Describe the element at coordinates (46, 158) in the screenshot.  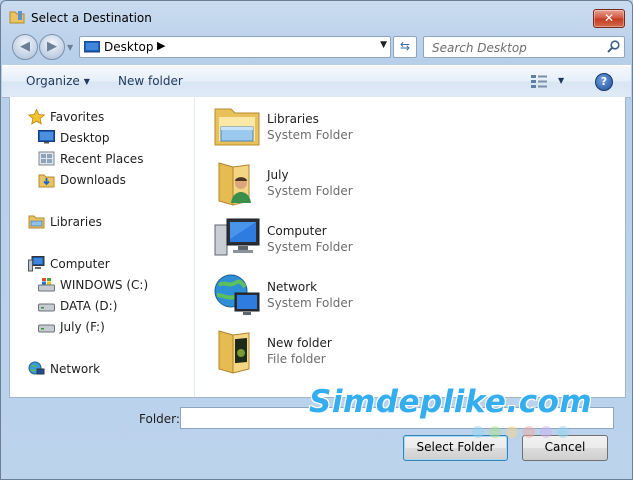
I see `recent-places-icon` at that location.